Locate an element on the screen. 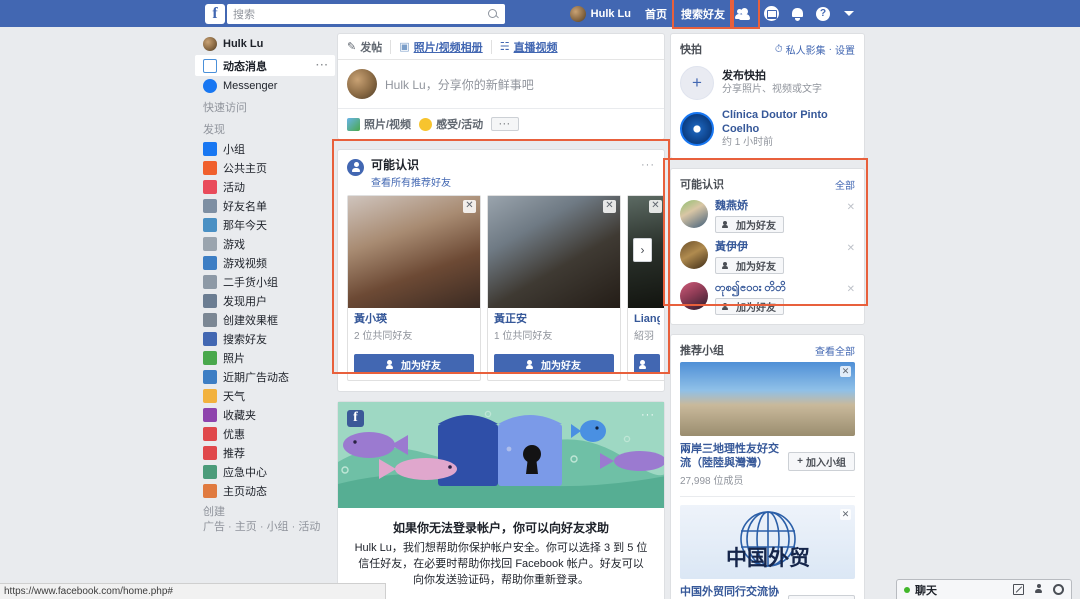  sidebar-item-12: 照片 is located at coordinates (265, 357).